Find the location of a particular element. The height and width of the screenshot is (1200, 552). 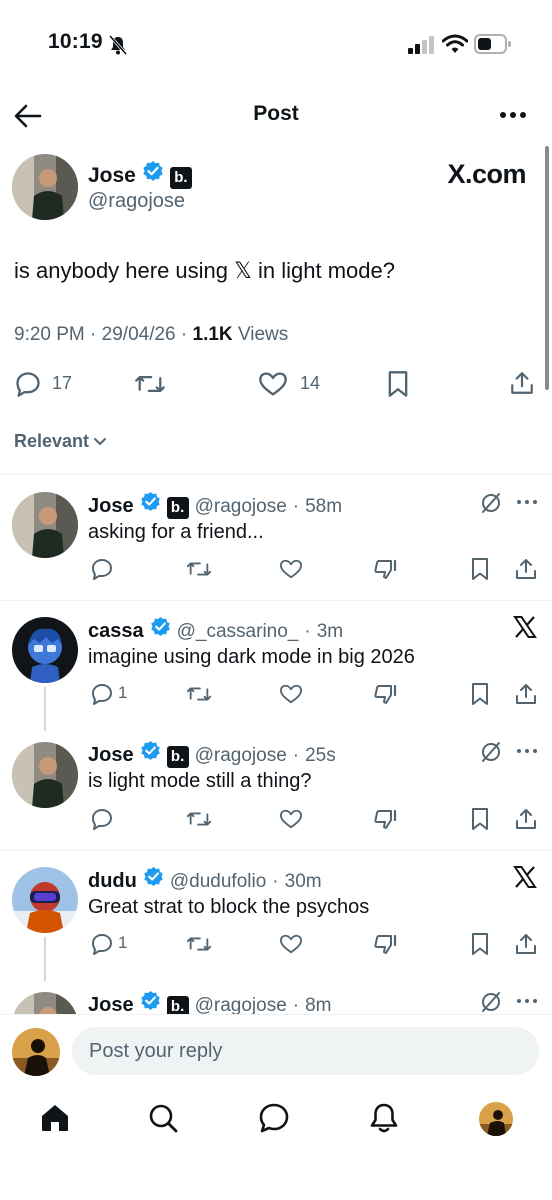

author-name: Jose is located at coordinates (112, 176).